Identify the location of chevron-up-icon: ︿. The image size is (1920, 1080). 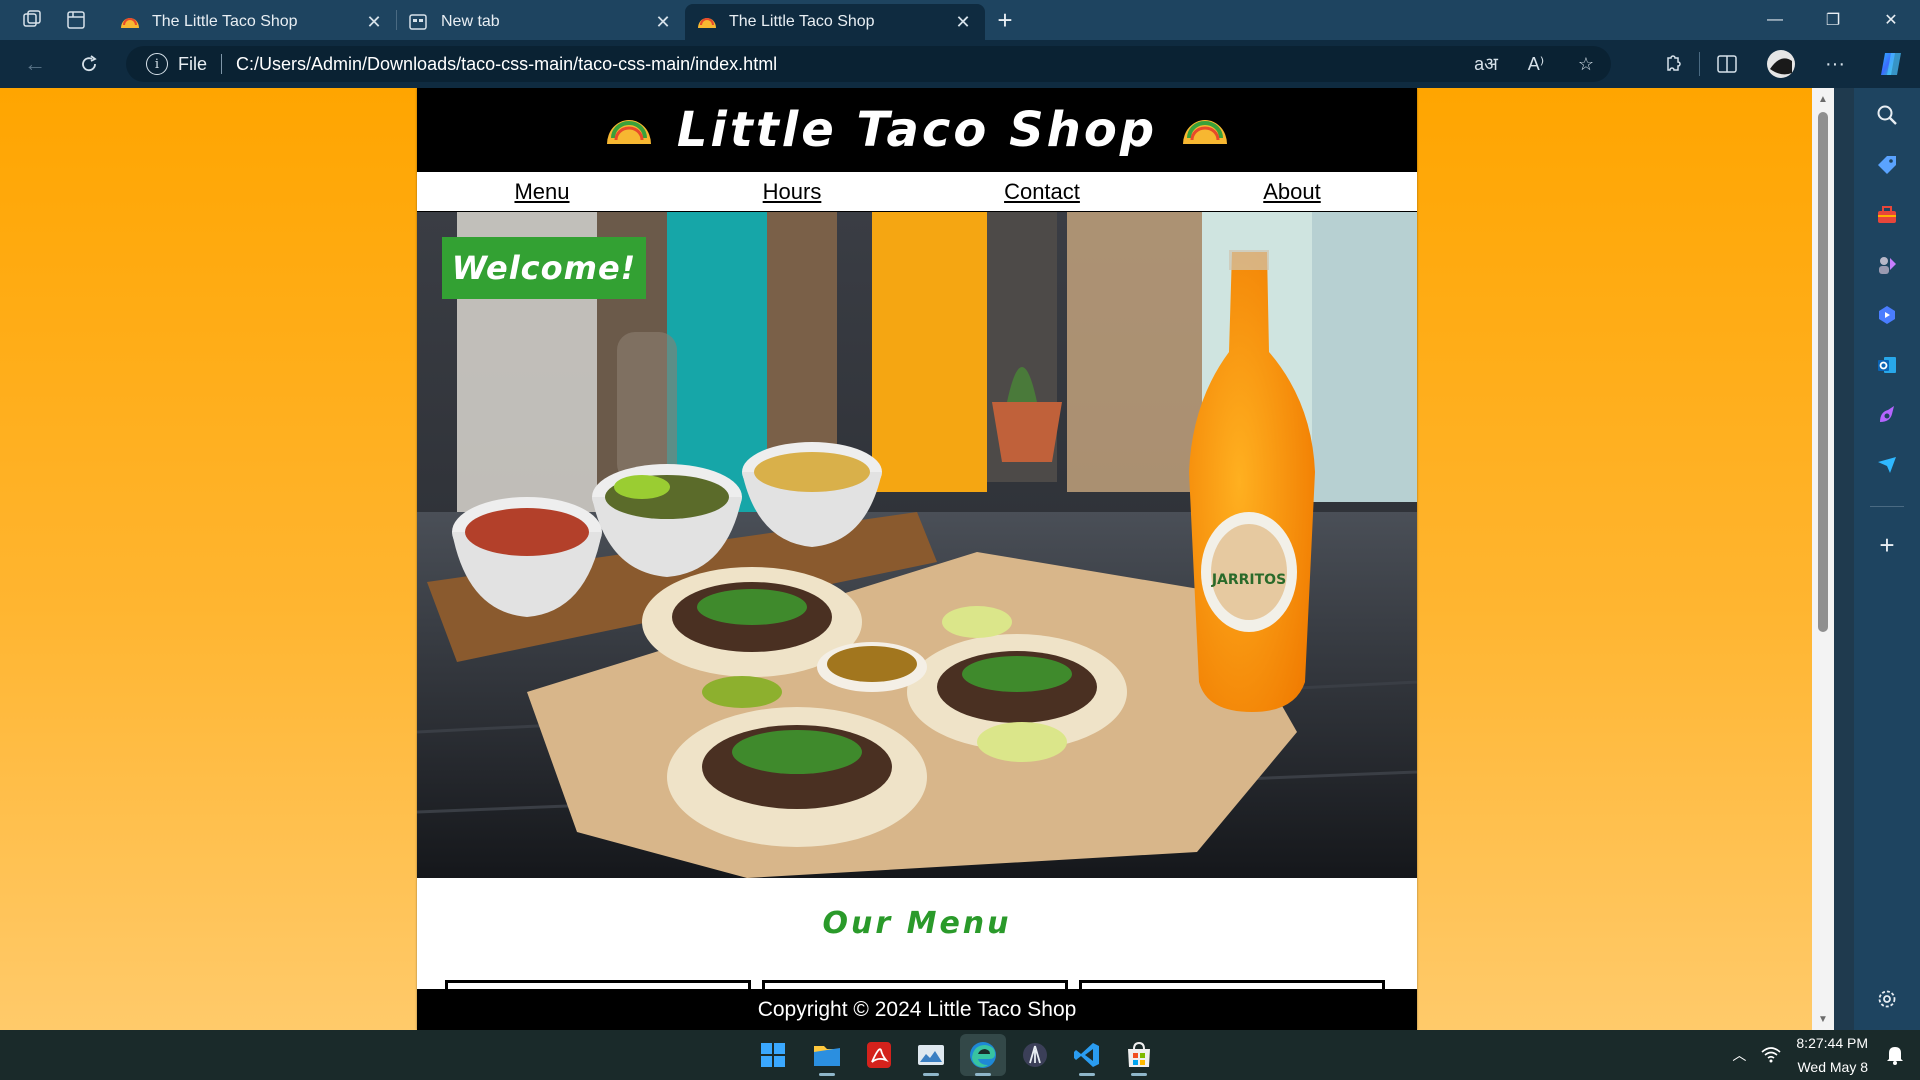
(1739, 1055).